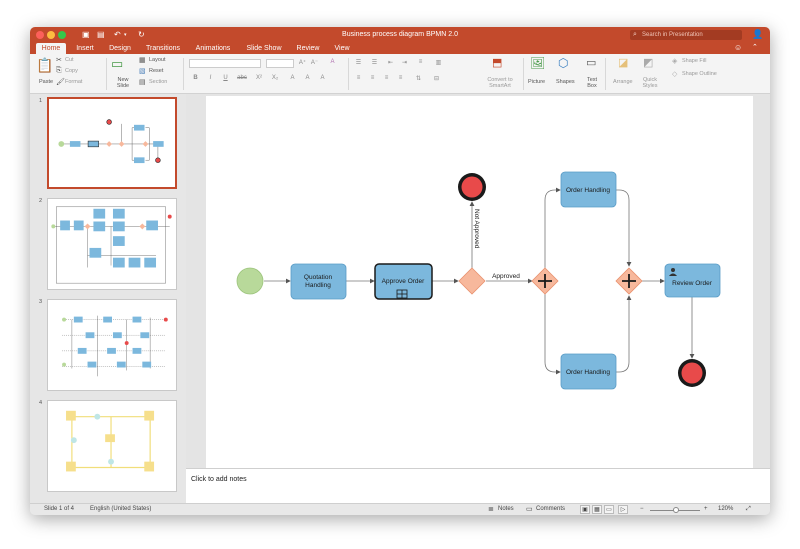  What do you see at coordinates (400, 78) in the screenshot?
I see `justify-icon: ≡` at bounding box center [400, 78].